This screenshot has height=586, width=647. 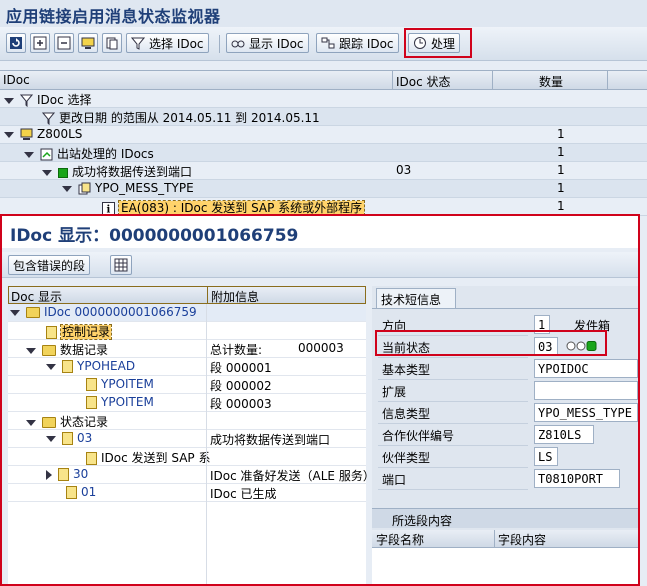 I want to click on col-count-header: 数量, so click(x=551, y=81).